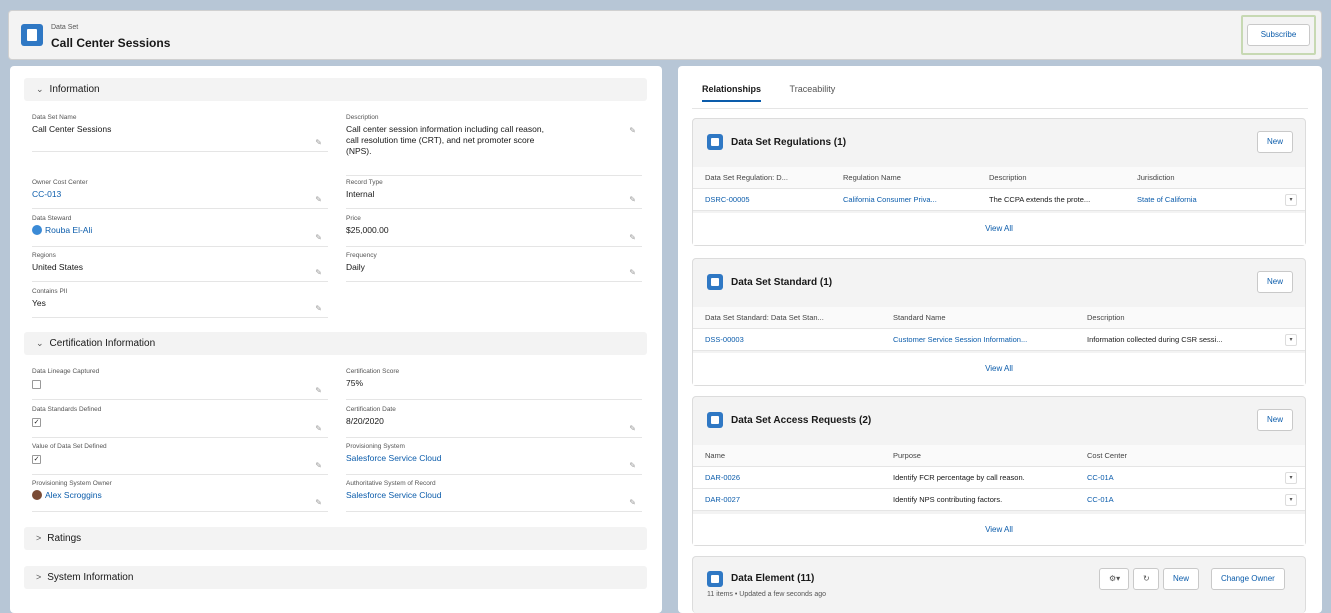 The image size is (1331, 613). Describe the element at coordinates (1202, 200) in the screenshot. I see `table-cell-link: State of California` at that location.